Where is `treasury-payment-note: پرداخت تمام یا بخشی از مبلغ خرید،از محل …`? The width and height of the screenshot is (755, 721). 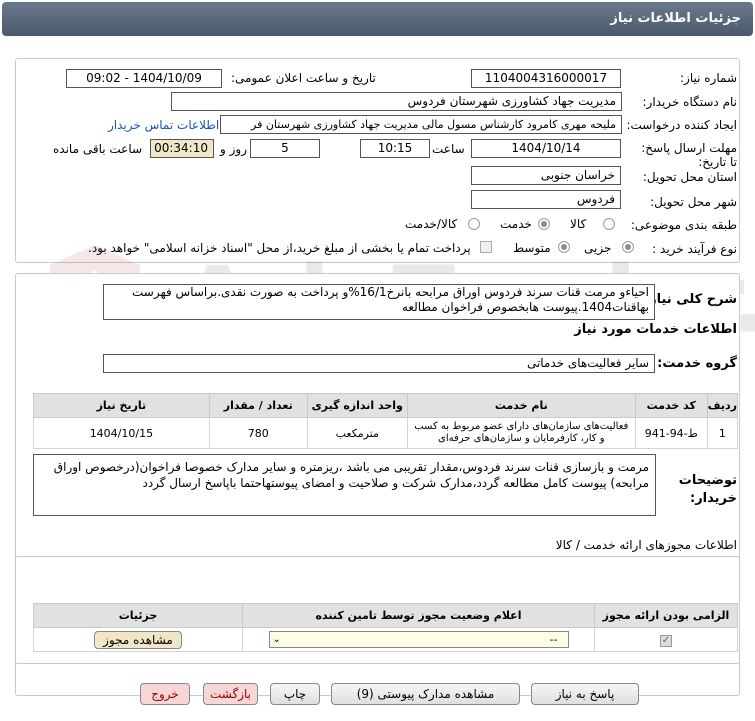 treasury-payment-note: پرداخت تمام یا بخشی از مبلغ خرید،از محل … is located at coordinates (279, 248).